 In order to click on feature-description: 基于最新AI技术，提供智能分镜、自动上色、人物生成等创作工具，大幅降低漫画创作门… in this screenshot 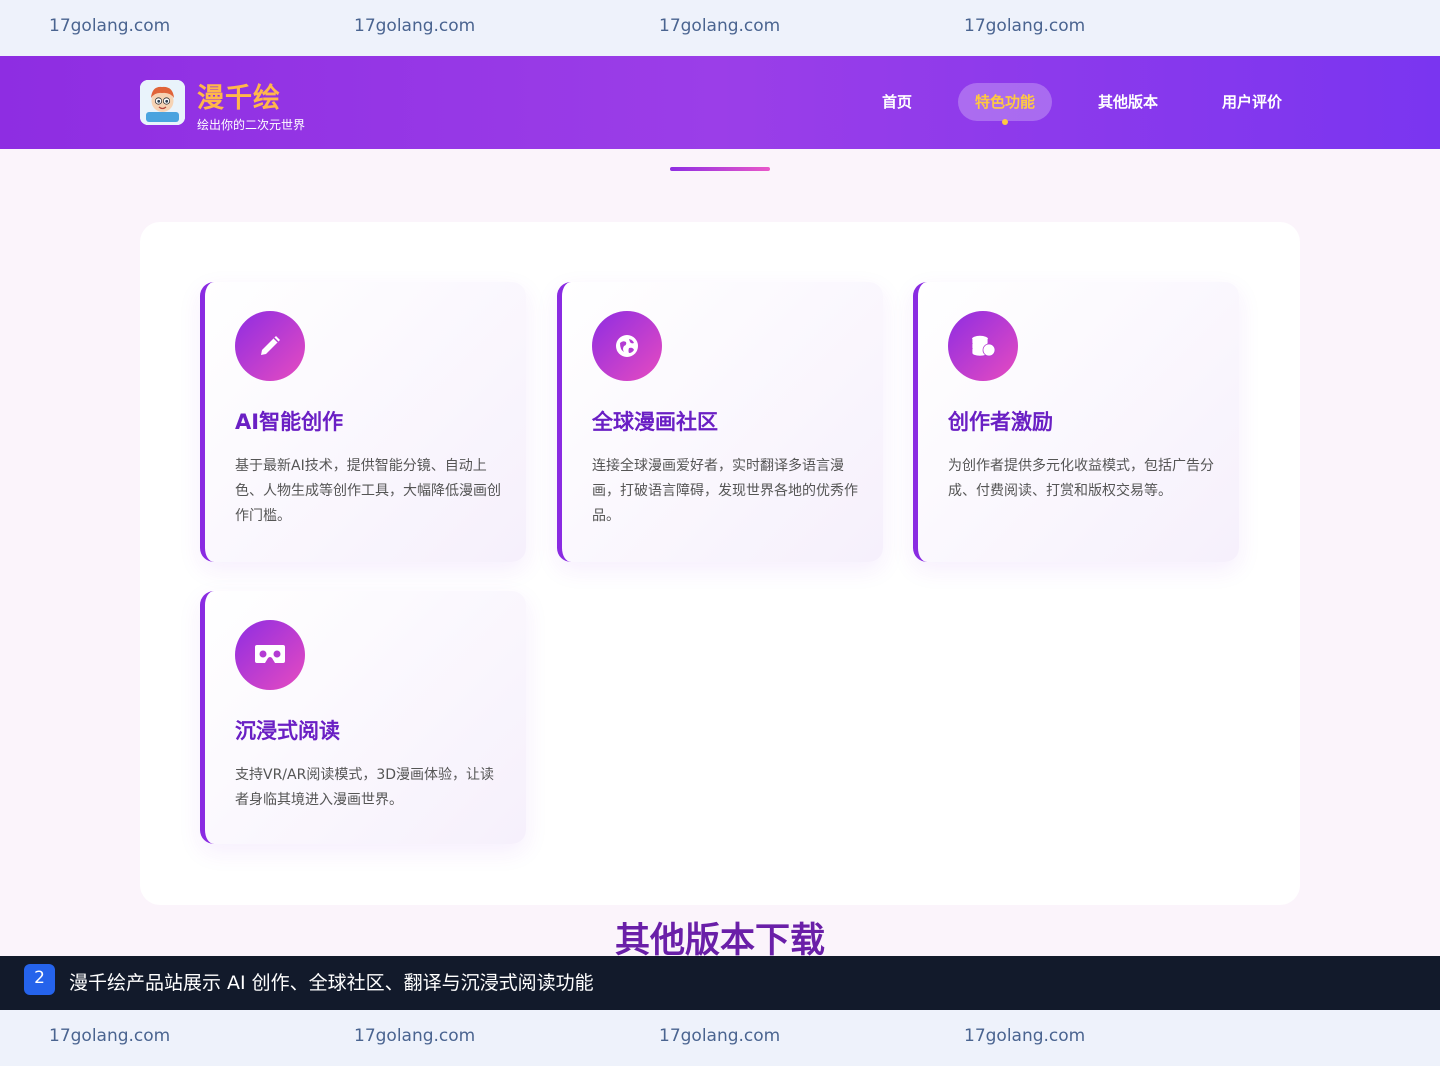, I will do `click(368, 491)`.